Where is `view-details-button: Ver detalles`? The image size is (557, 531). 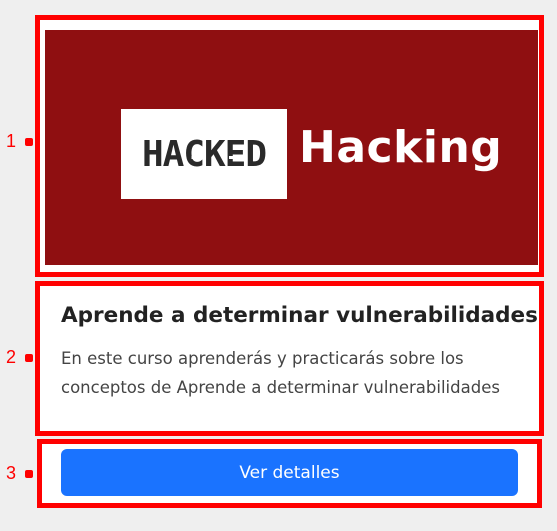 view-details-button: Ver detalles is located at coordinates (289, 472).